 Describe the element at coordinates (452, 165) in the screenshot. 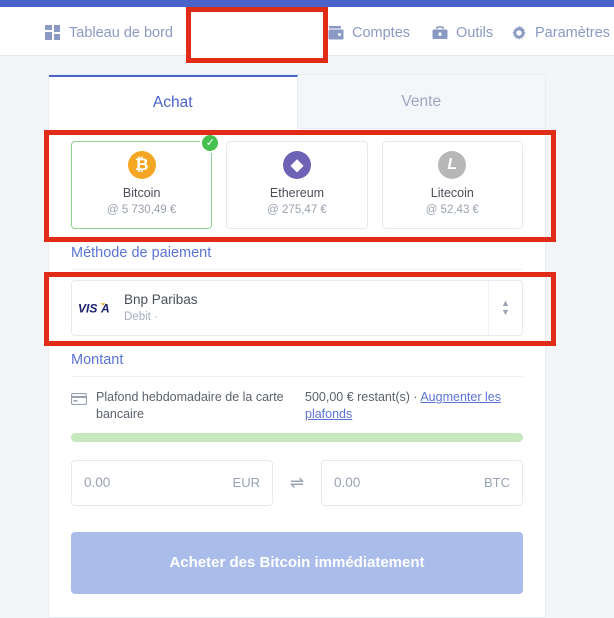

I see `litecoin-icon: L` at that location.